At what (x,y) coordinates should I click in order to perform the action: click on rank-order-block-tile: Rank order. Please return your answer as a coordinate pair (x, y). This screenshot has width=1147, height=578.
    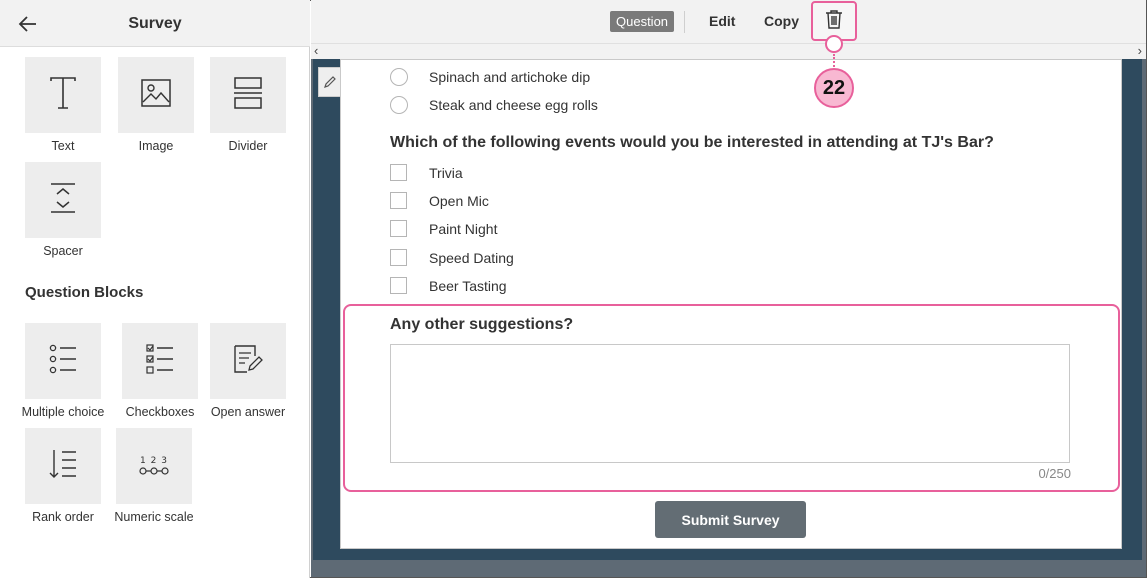
    Looking at the image, I should click on (63, 476).